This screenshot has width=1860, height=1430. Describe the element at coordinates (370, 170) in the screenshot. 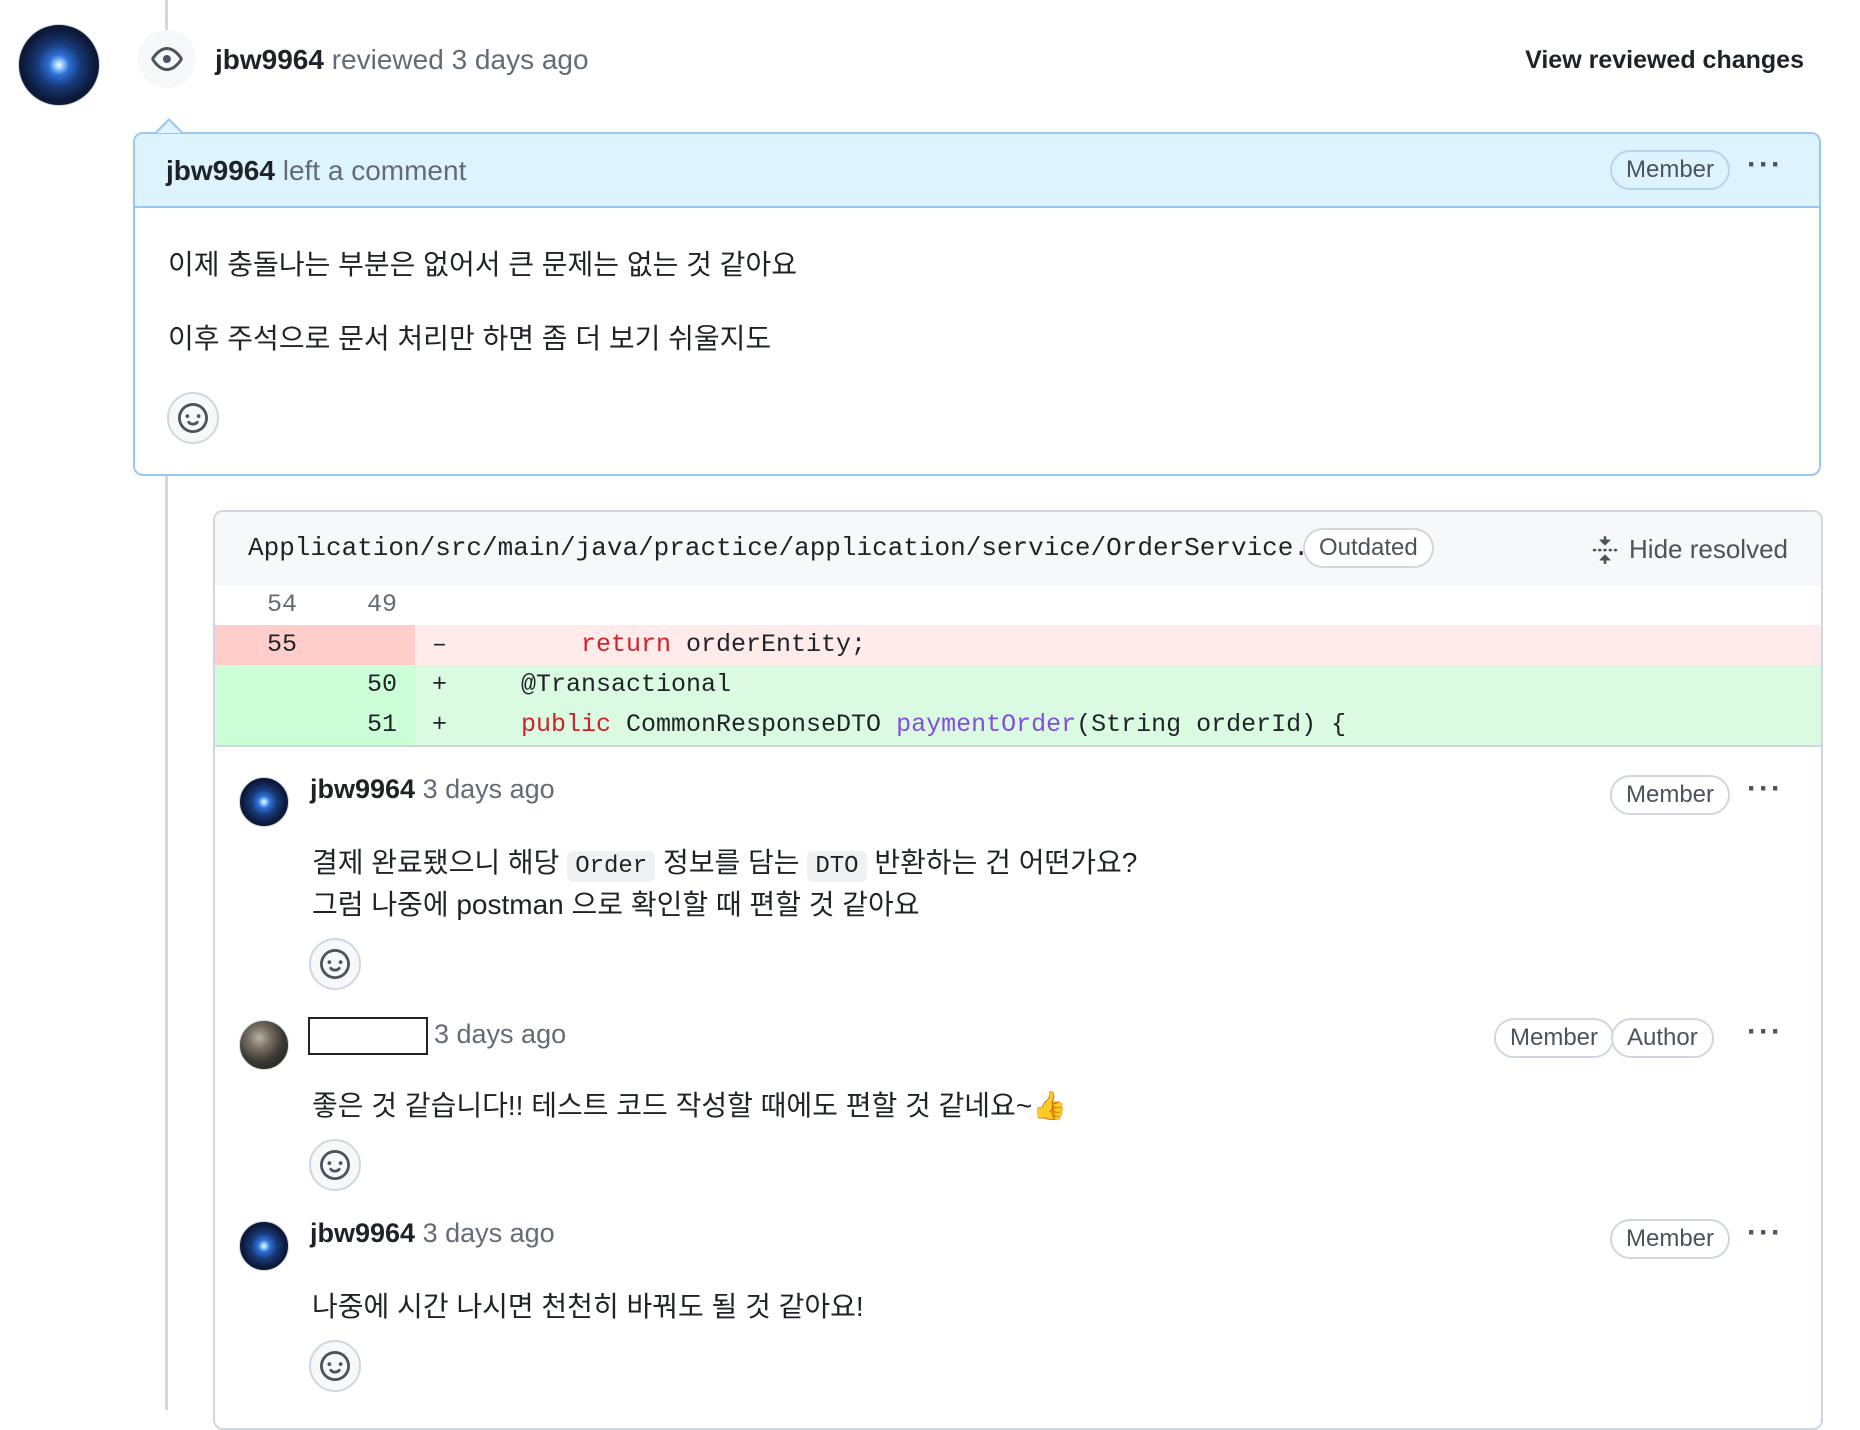

I see `comment-action-text: left a comment` at that location.